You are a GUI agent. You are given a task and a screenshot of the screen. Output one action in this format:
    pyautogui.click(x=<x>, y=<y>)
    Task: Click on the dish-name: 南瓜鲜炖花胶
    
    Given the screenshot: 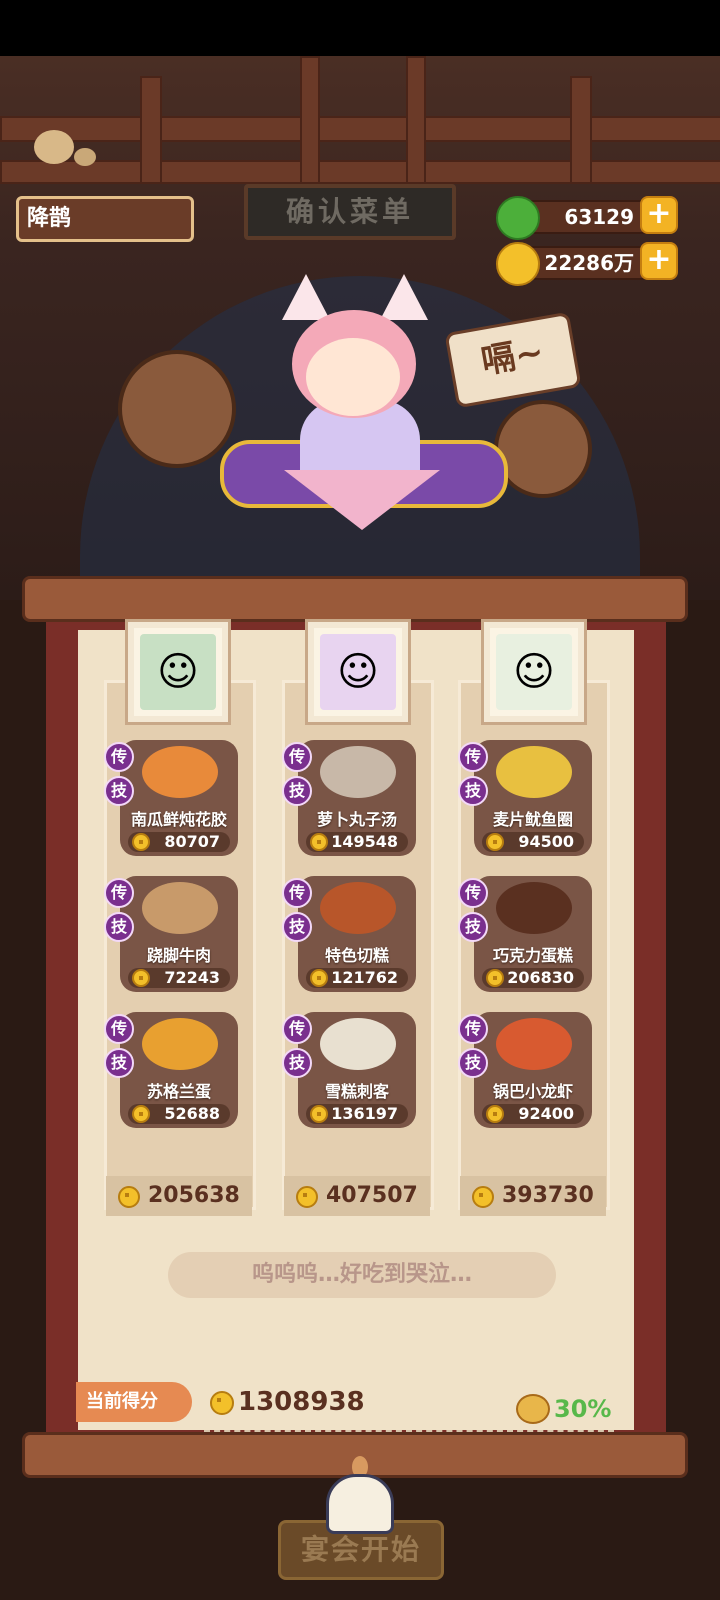 What is the action you would take?
    pyautogui.click(x=178, y=819)
    